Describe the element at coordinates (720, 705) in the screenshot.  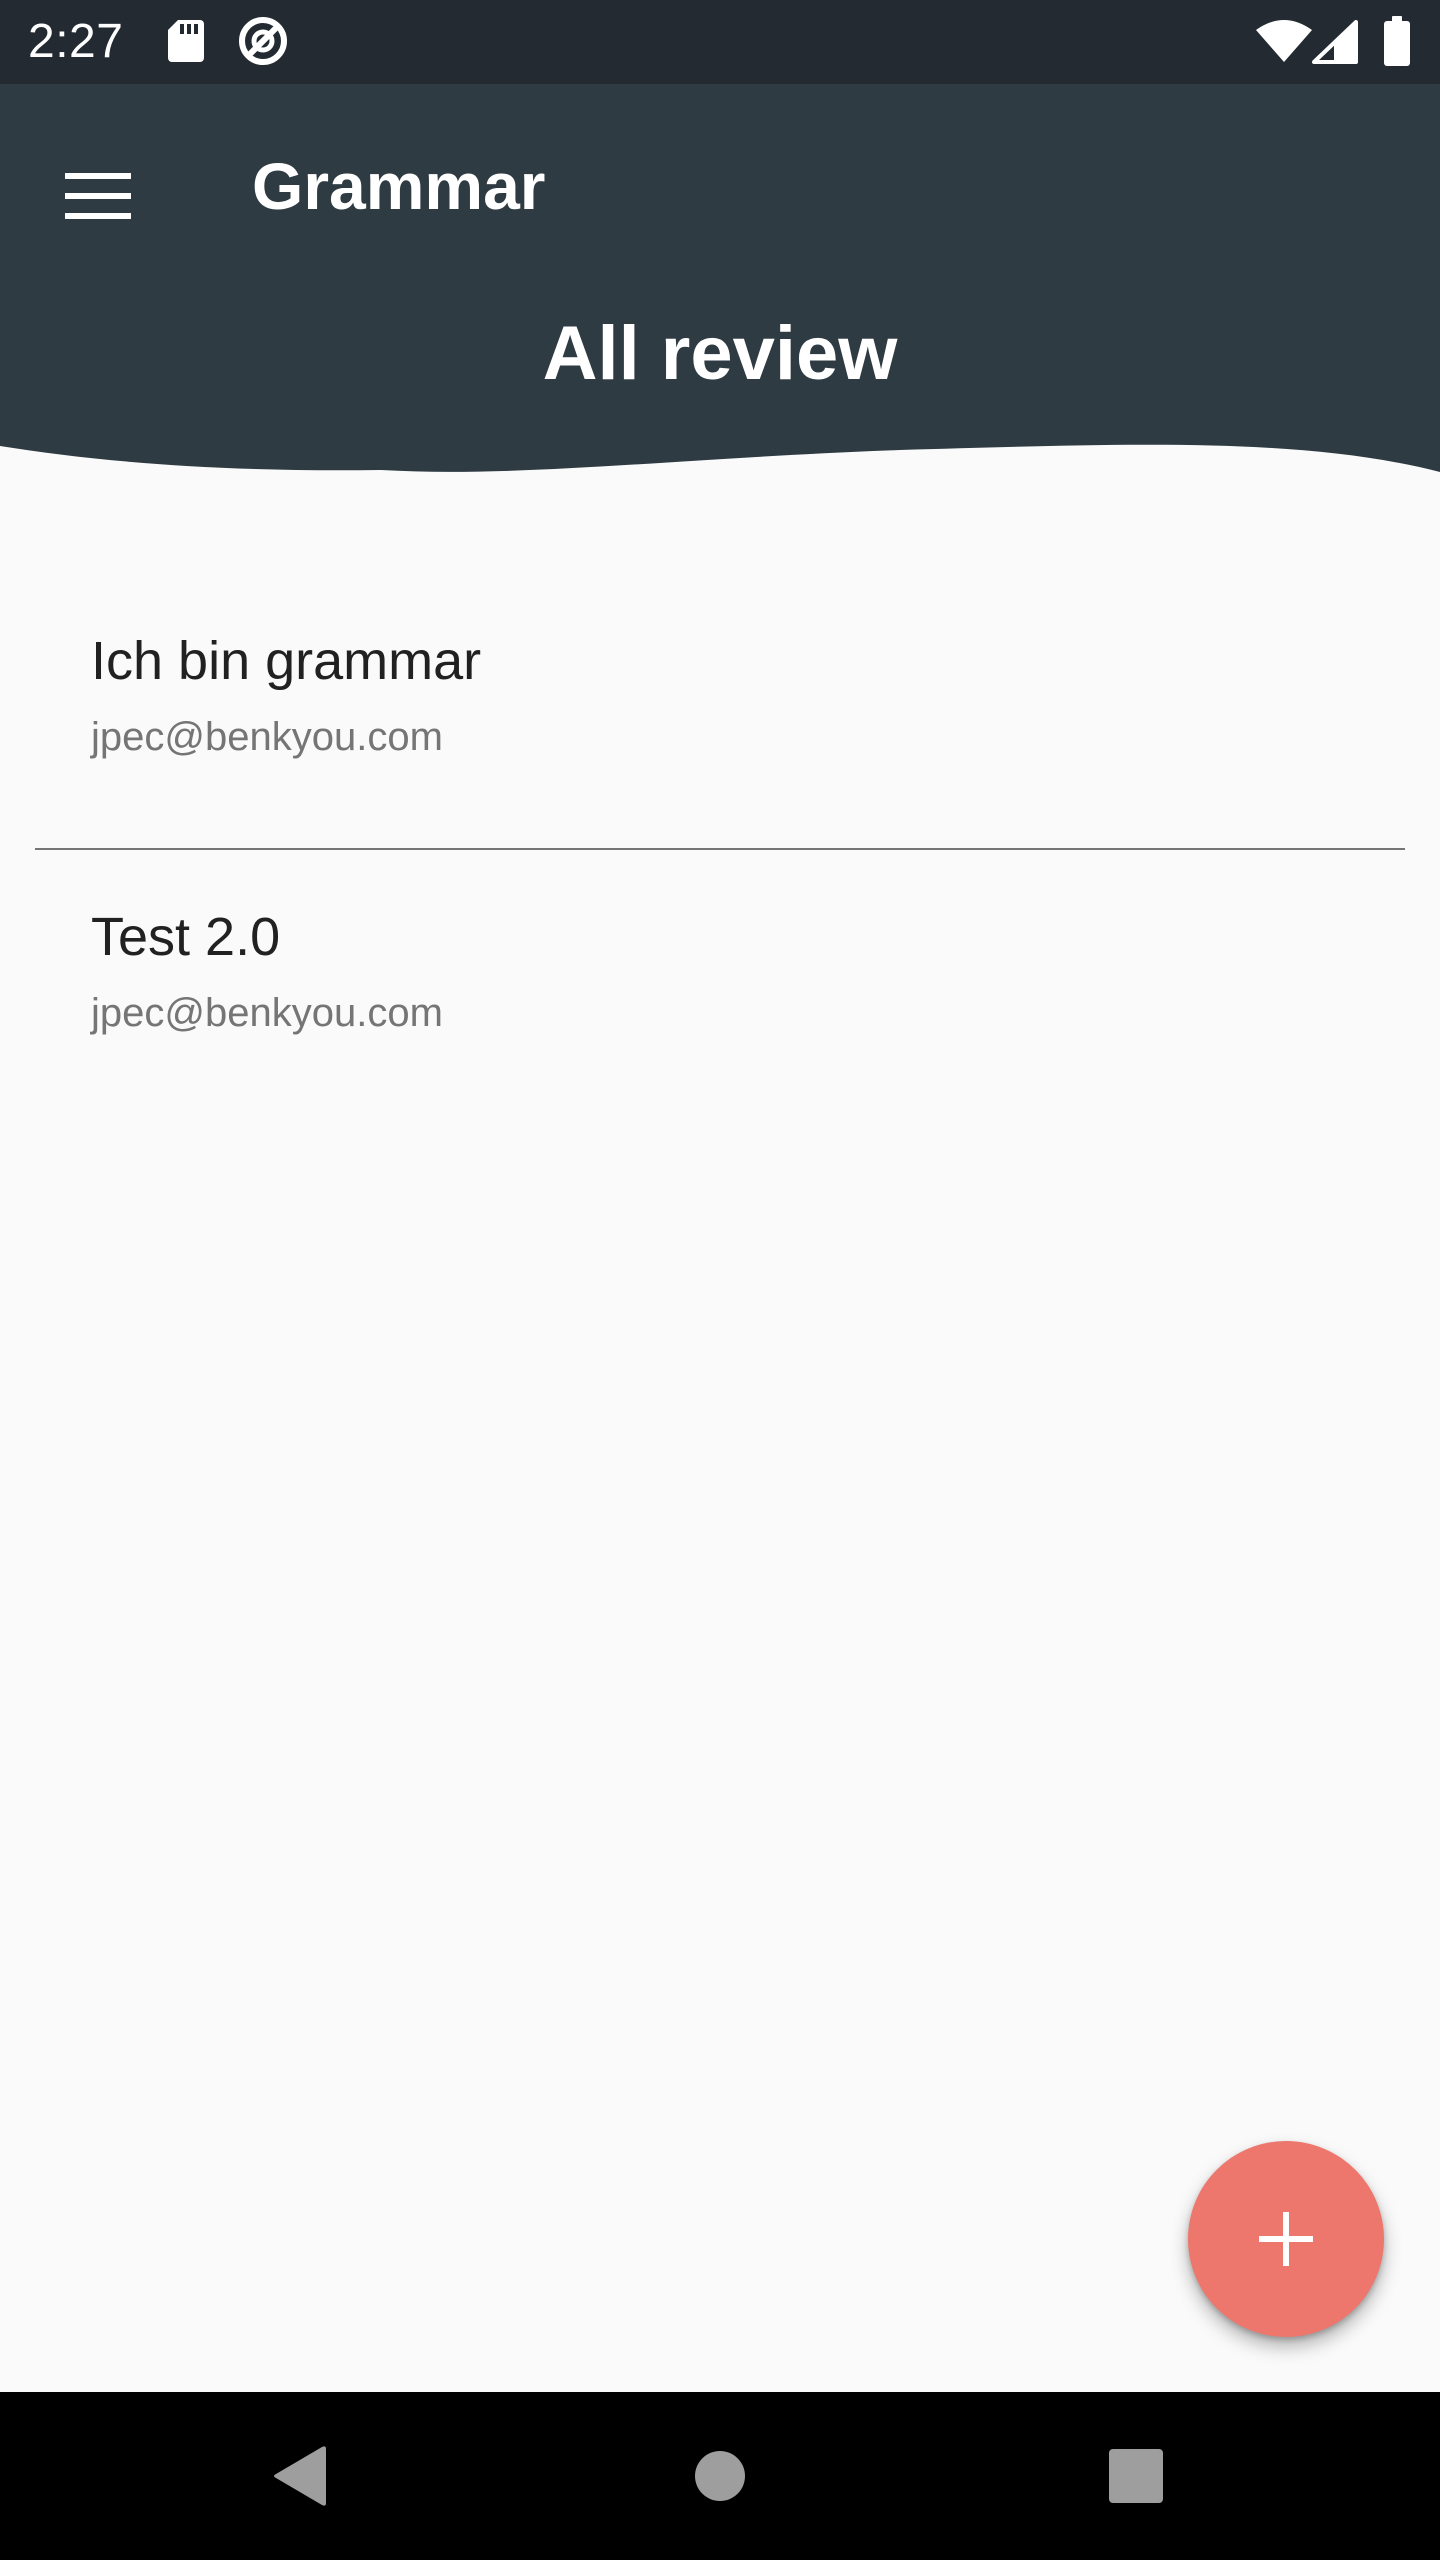
I see `list-item: Ich bin grammar jpec@benkyou.com` at that location.